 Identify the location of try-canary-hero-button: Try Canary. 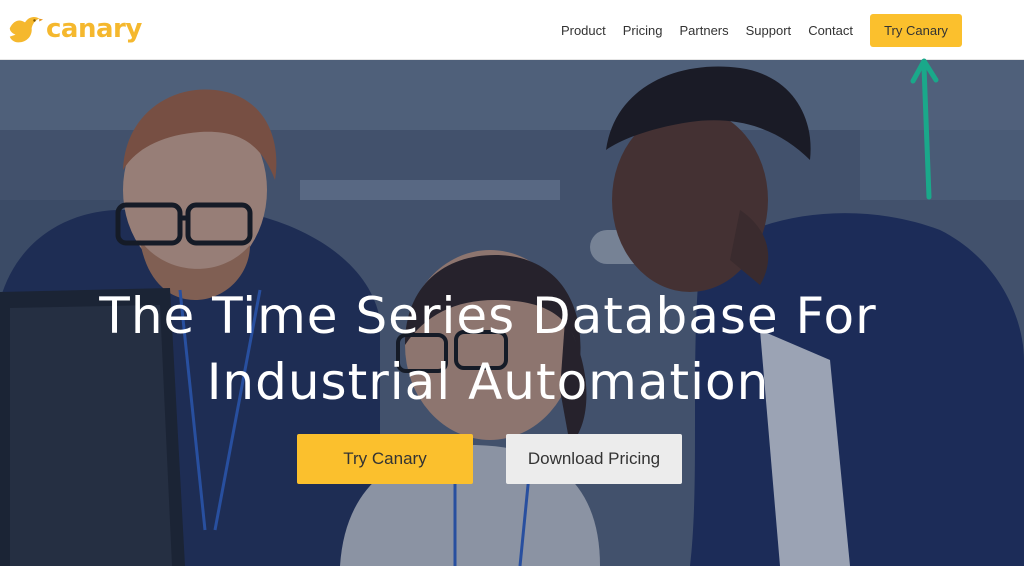
(385, 459).